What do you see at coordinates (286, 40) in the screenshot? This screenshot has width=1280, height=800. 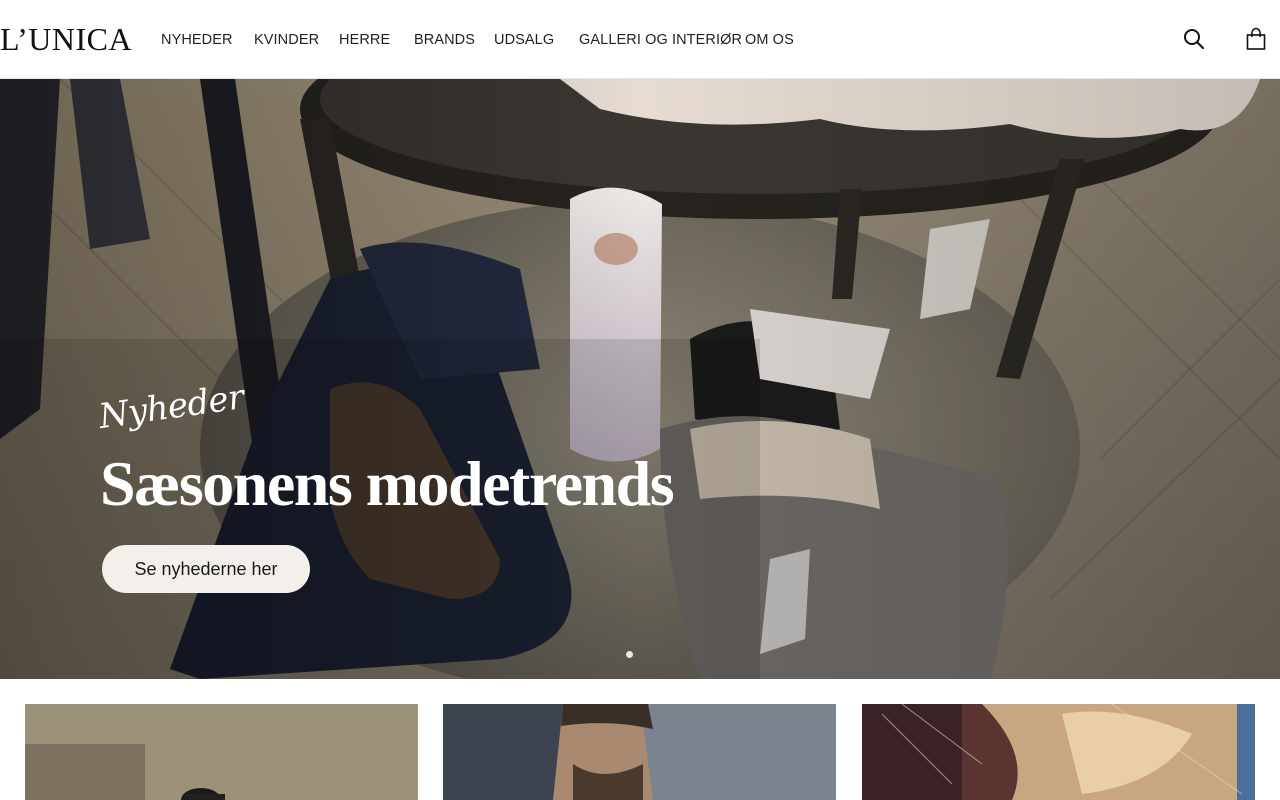 I see `nav-item-kvinder: KVINDER` at bounding box center [286, 40].